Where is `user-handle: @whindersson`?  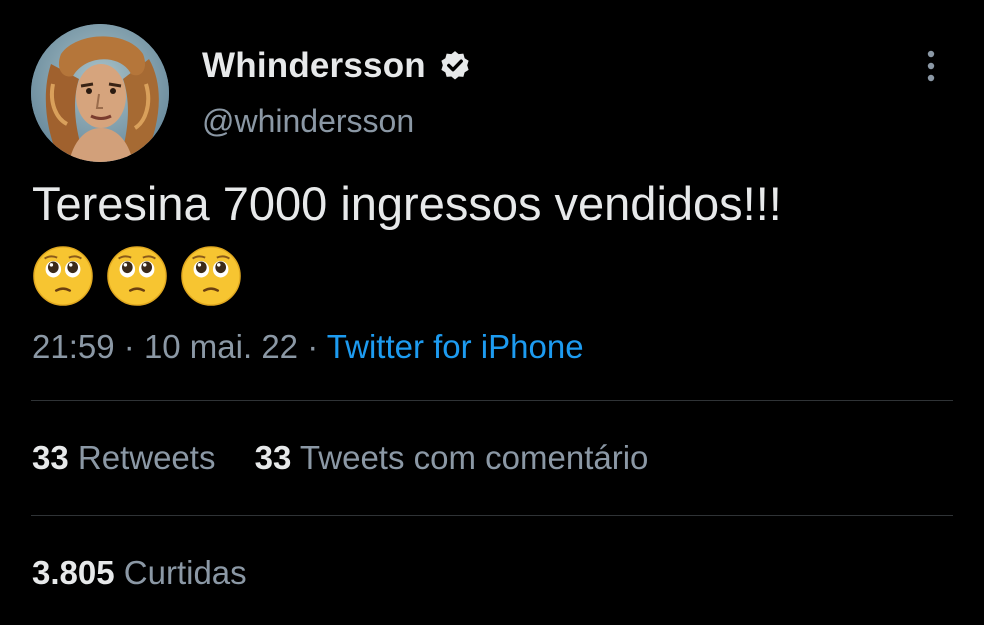 user-handle: @whindersson is located at coordinates (308, 121).